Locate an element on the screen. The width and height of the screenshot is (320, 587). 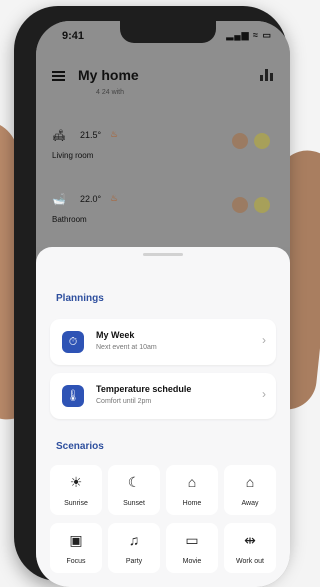
planning-title: My Week is located at coordinates (115, 335).